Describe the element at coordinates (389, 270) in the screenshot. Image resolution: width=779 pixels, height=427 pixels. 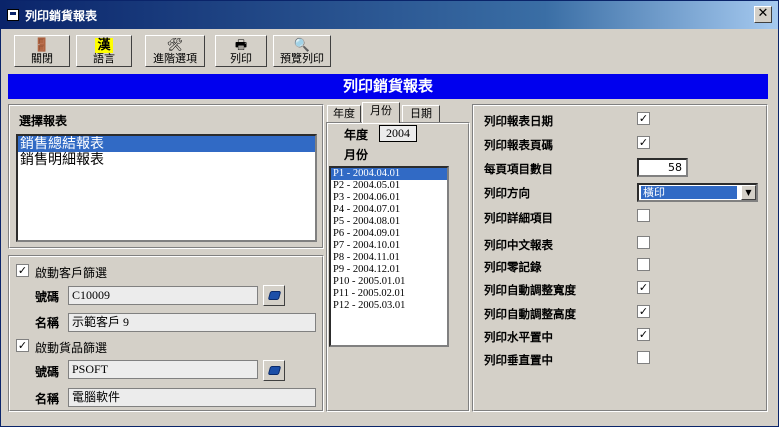
I see `month-item: P9 - 2004.12.01` at that location.